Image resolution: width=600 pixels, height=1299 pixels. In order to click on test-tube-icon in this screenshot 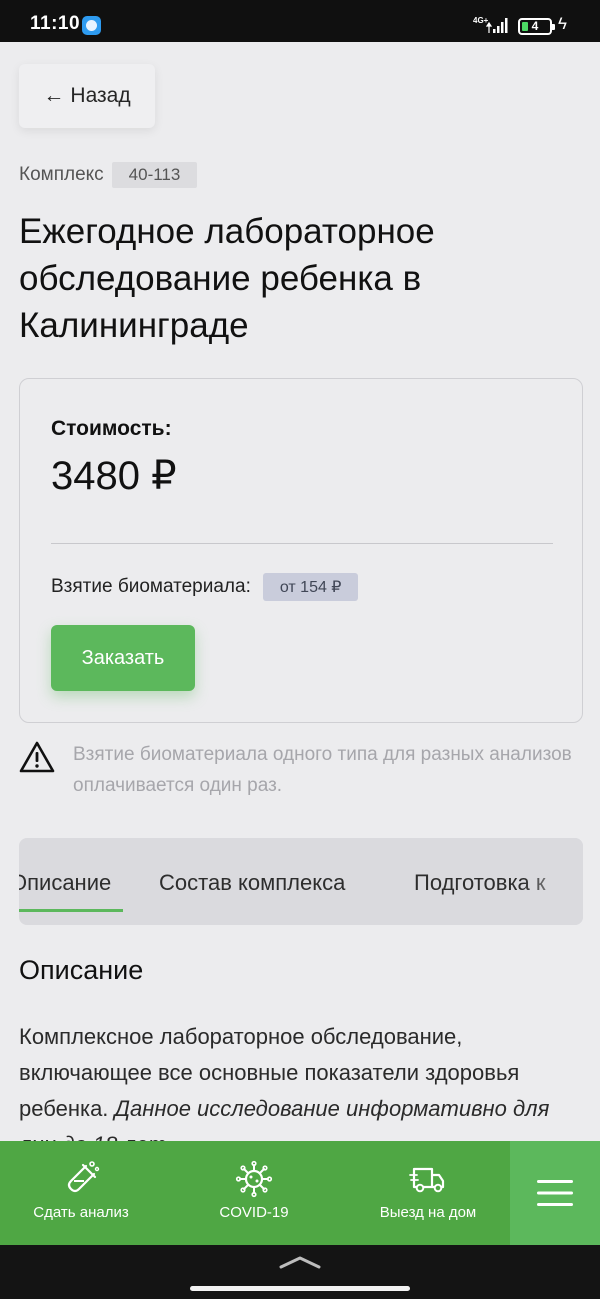, I will do `click(83, 1177)`.